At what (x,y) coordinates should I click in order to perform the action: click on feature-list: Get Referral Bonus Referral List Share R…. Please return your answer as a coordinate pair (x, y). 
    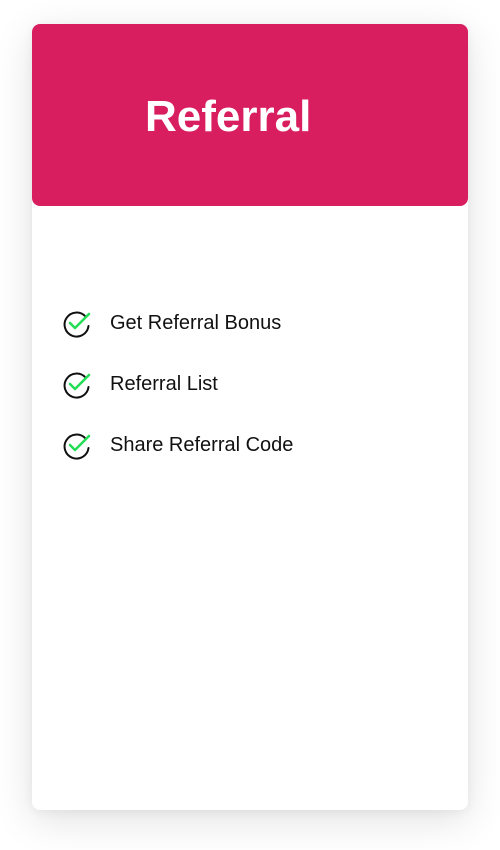
    Looking at the image, I should click on (177, 399).